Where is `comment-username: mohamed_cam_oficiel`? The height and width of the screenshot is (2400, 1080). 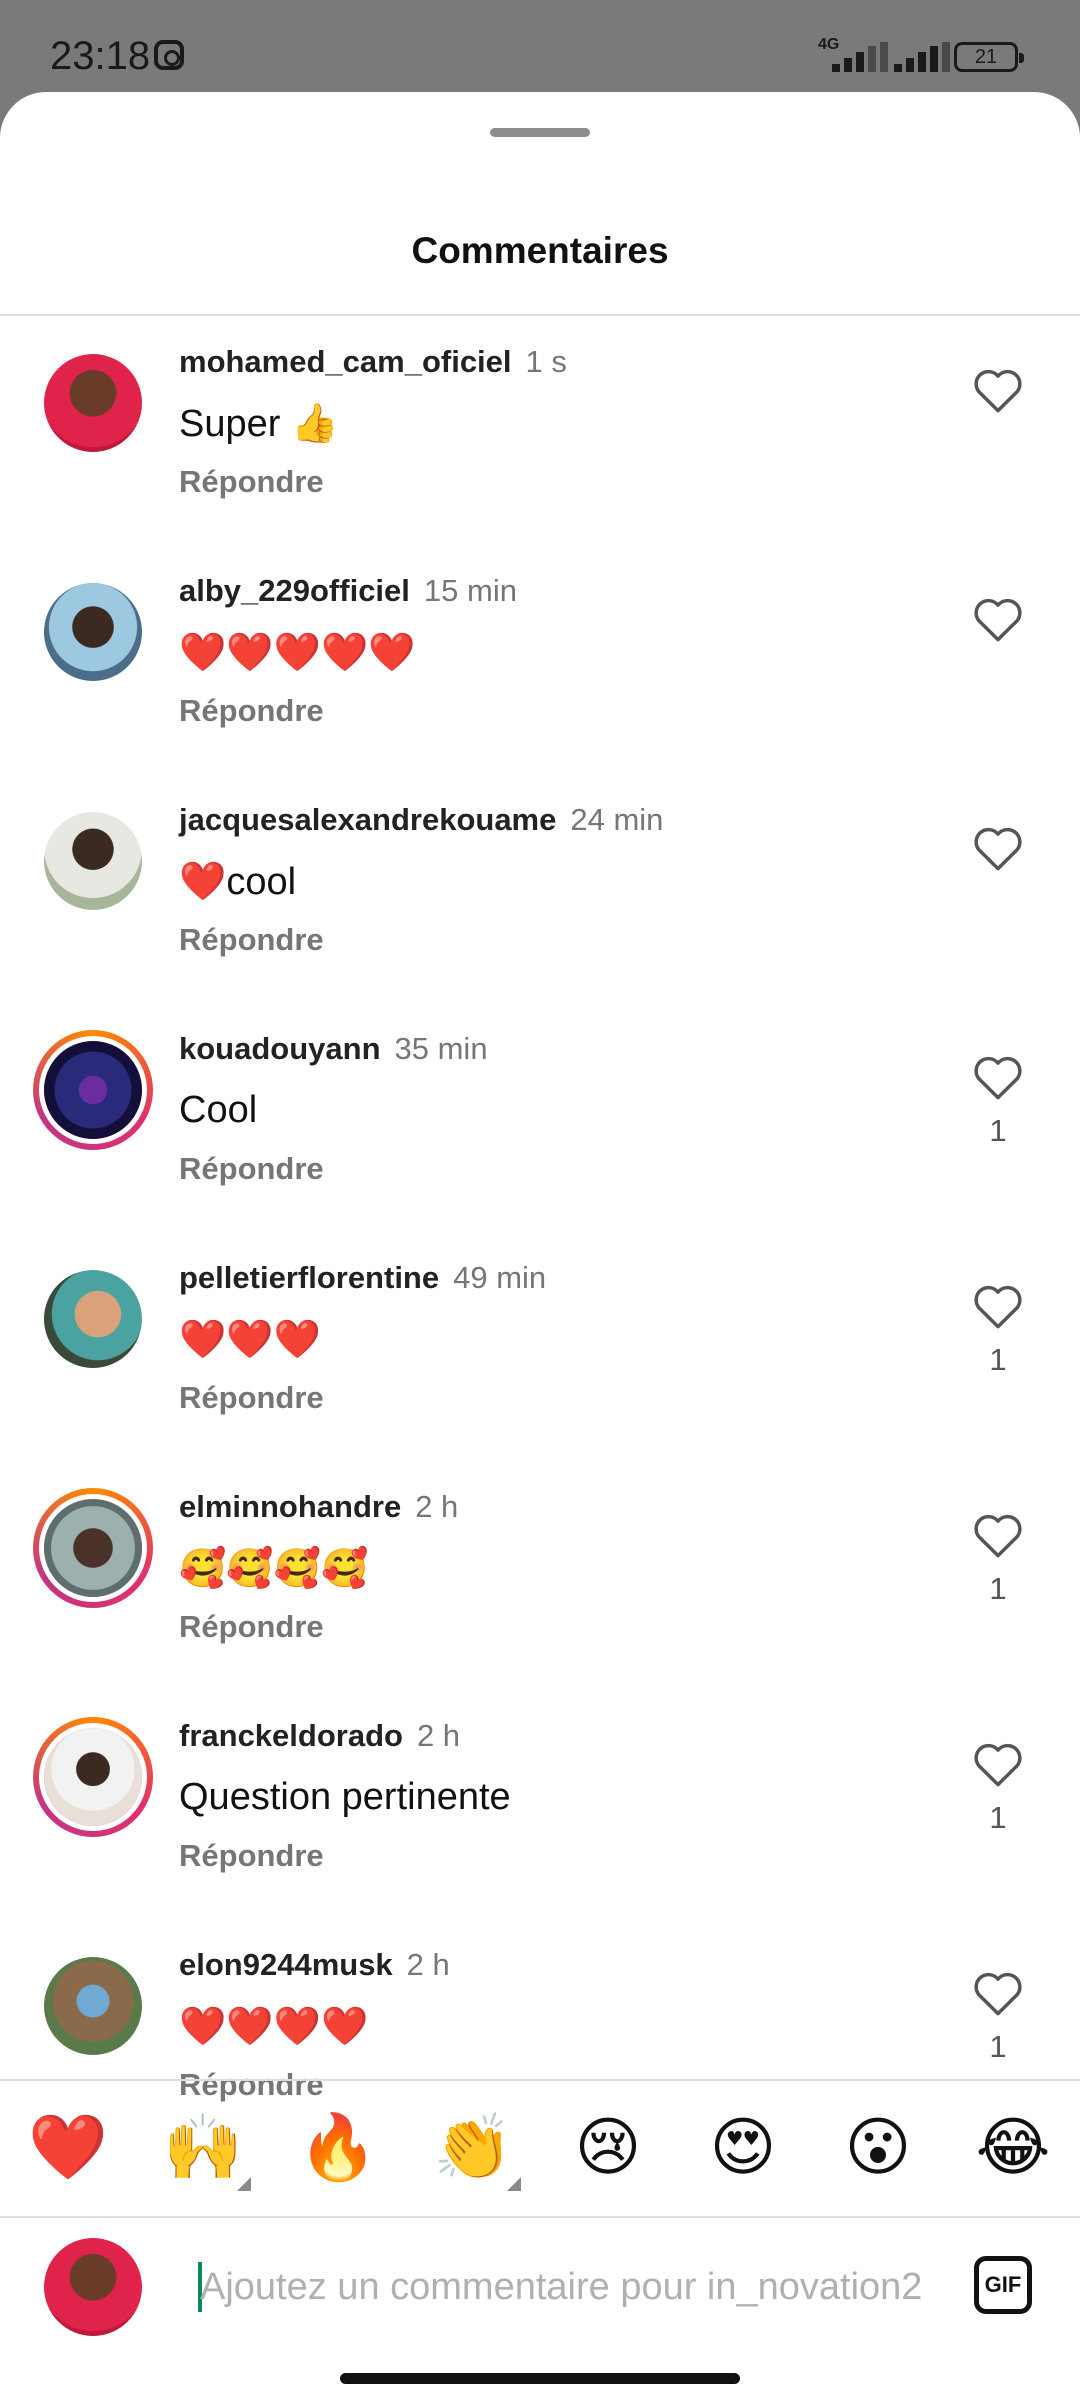
comment-username: mohamed_cam_oficiel is located at coordinates (345, 361).